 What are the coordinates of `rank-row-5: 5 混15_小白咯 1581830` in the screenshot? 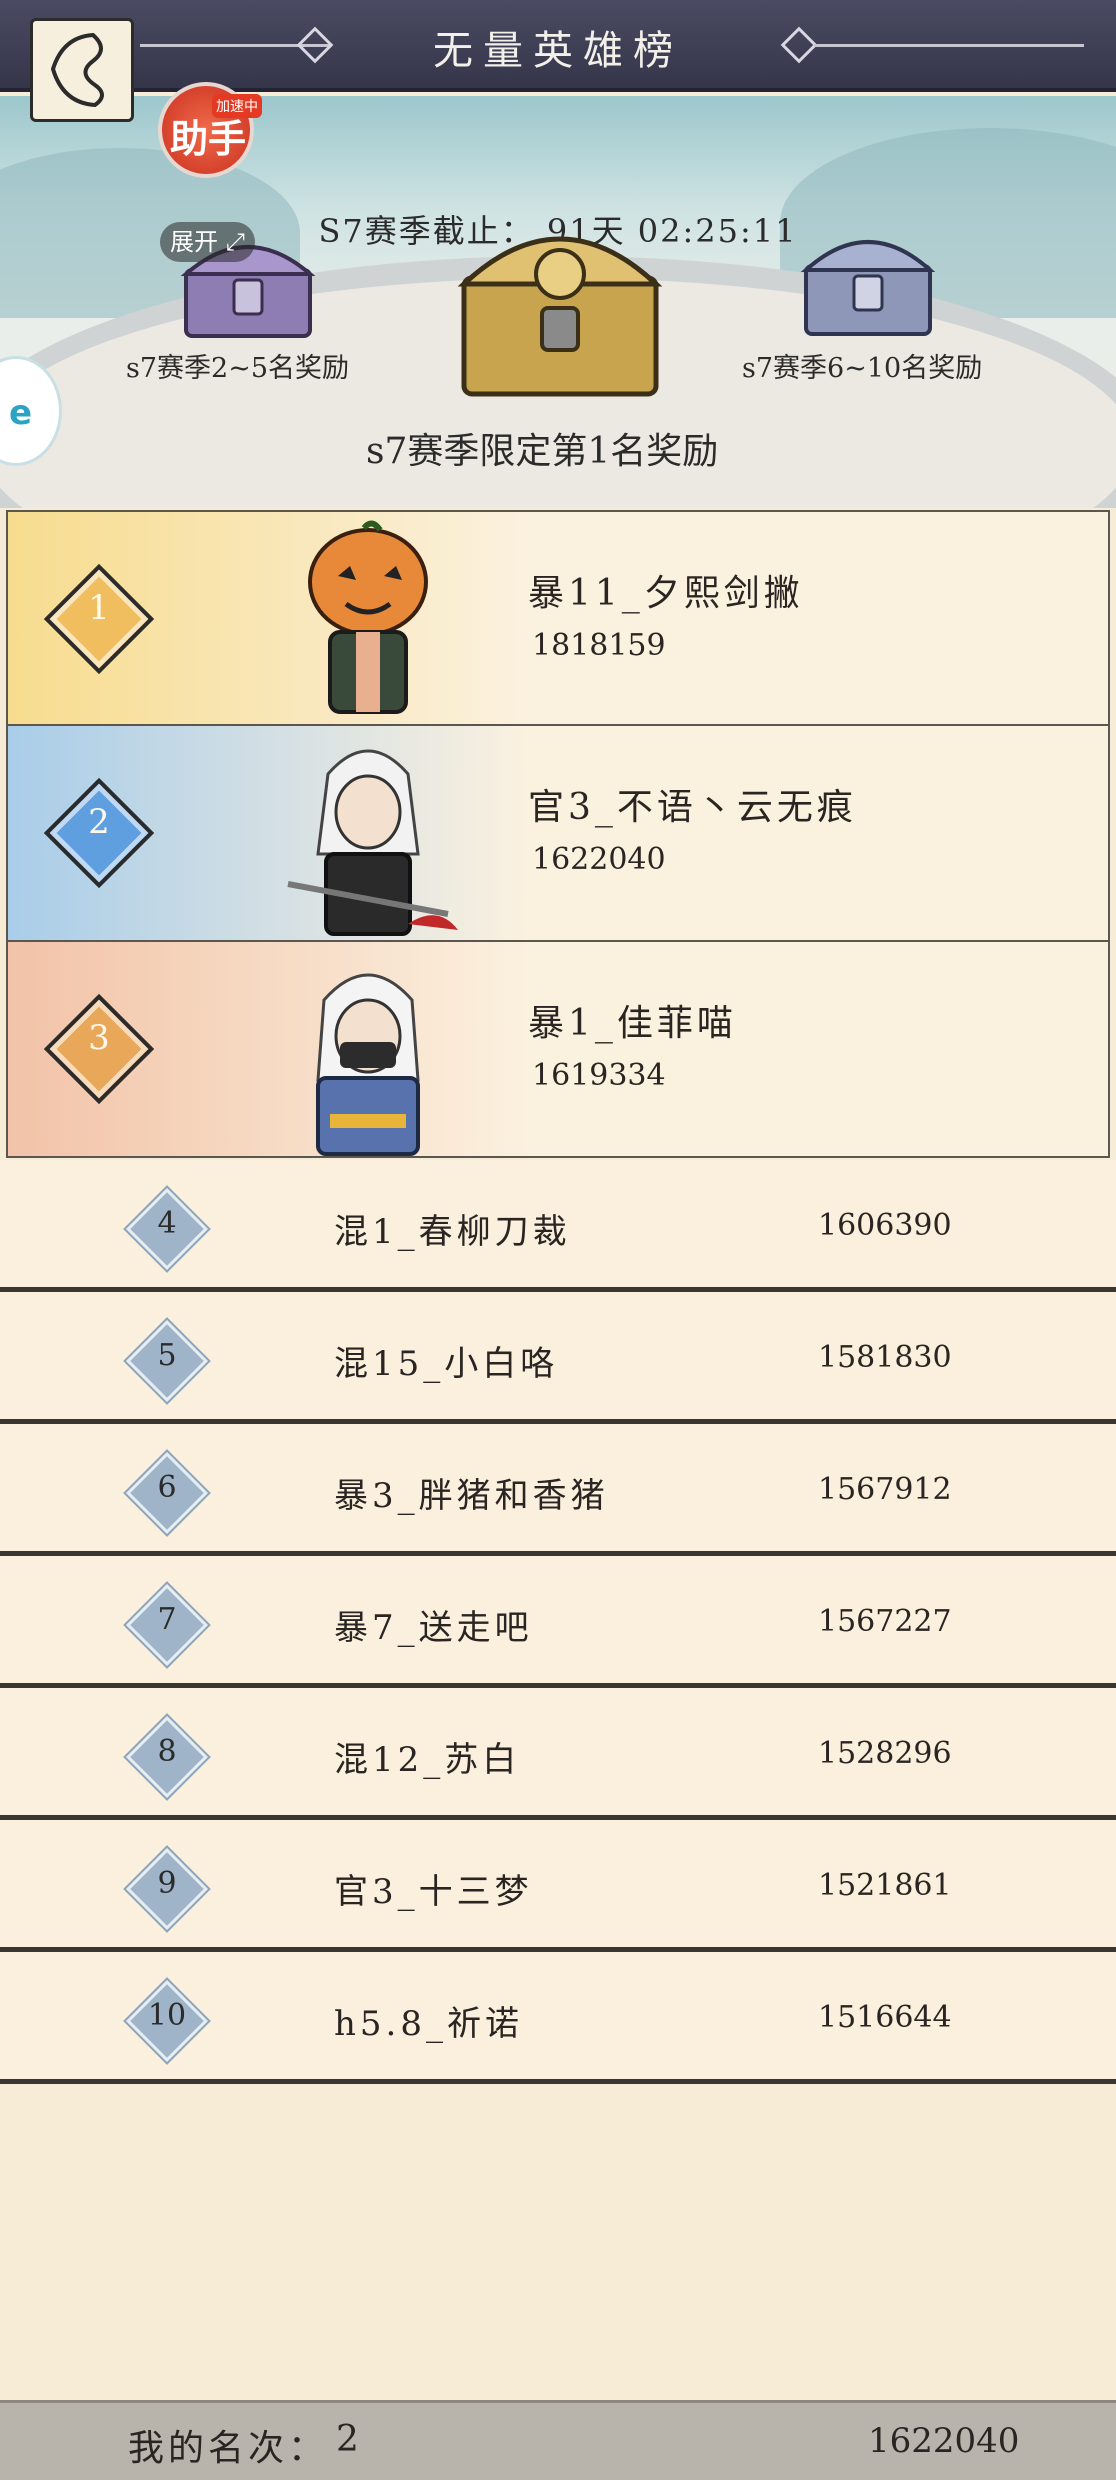 It's located at (558, 1358).